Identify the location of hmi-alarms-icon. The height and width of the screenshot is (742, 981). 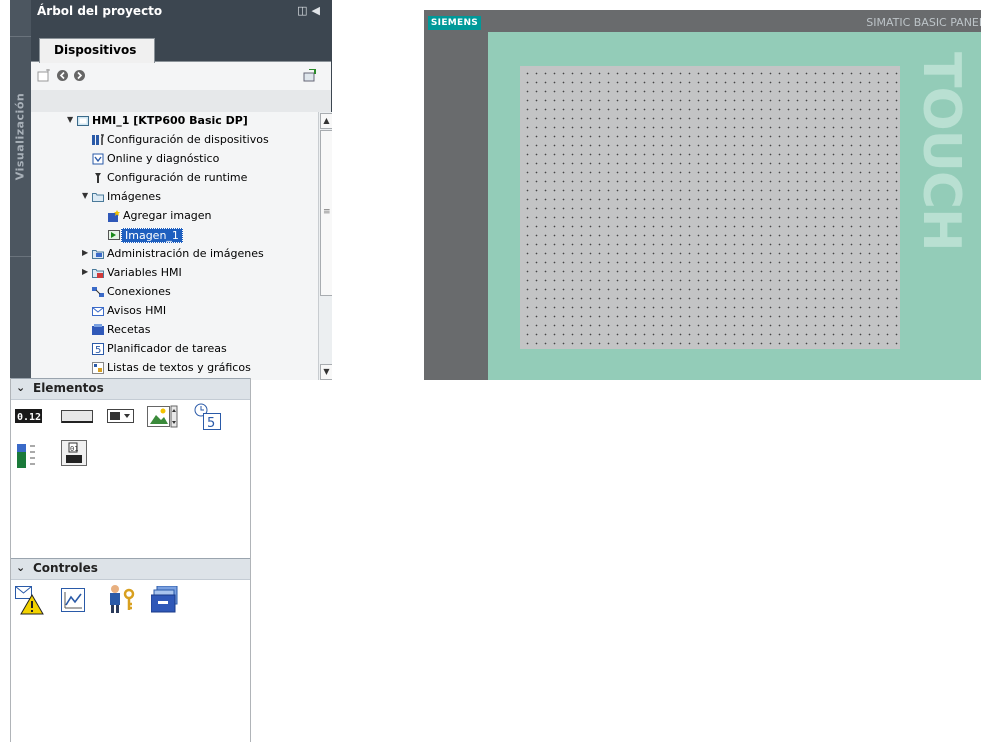
(98, 311).